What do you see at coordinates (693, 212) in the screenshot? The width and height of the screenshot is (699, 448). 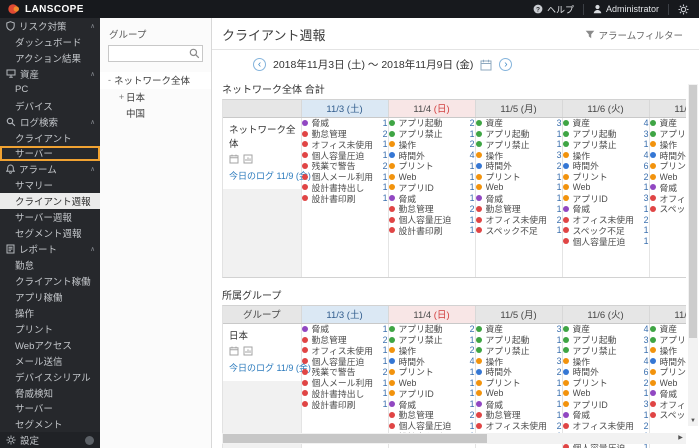 I see `vertical-scrollbar-thumb` at bounding box center [693, 212].